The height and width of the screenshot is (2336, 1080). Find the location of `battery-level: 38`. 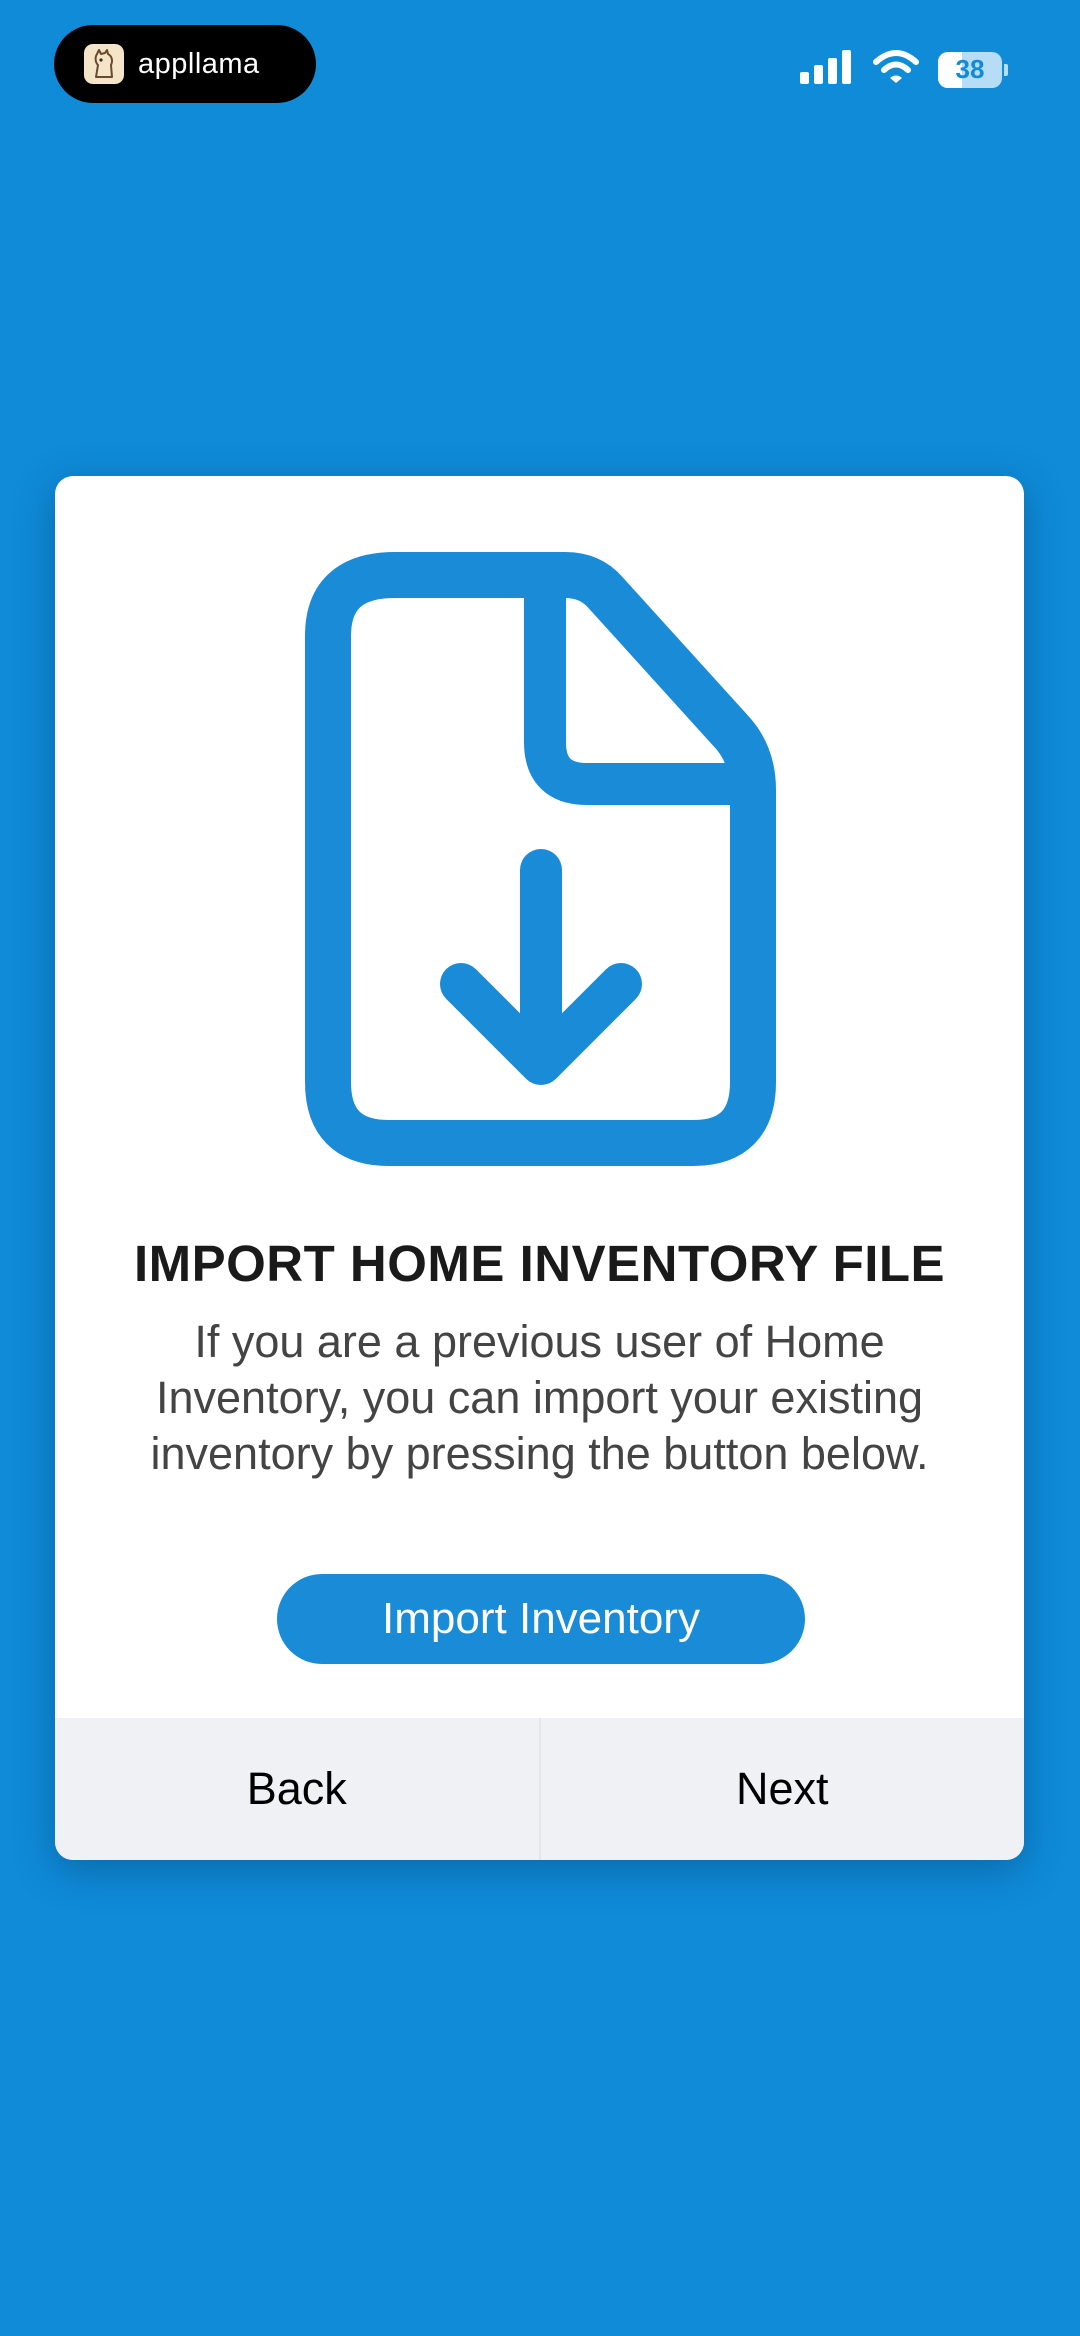

battery-level: 38 is located at coordinates (970, 69).